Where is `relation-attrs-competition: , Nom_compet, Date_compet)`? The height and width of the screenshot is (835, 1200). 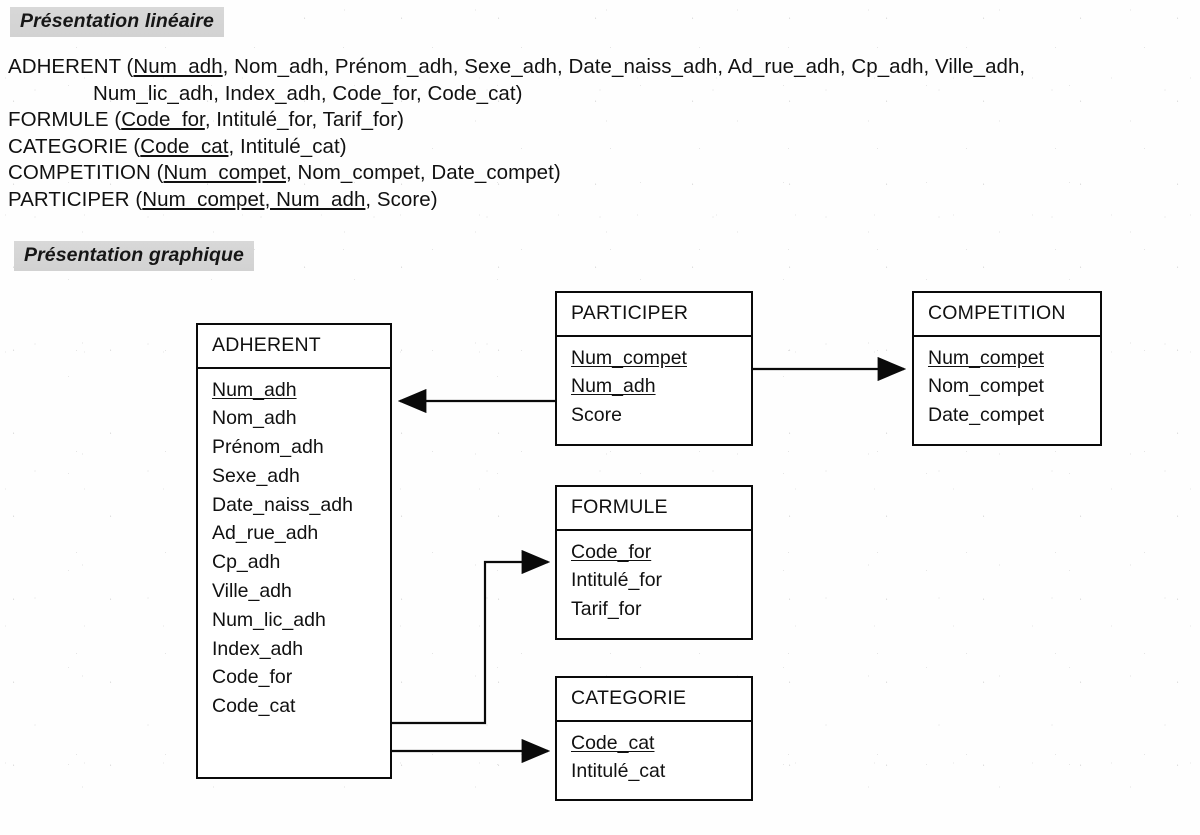 relation-attrs-competition: , Nom_compet, Date_compet) is located at coordinates (423, 172).